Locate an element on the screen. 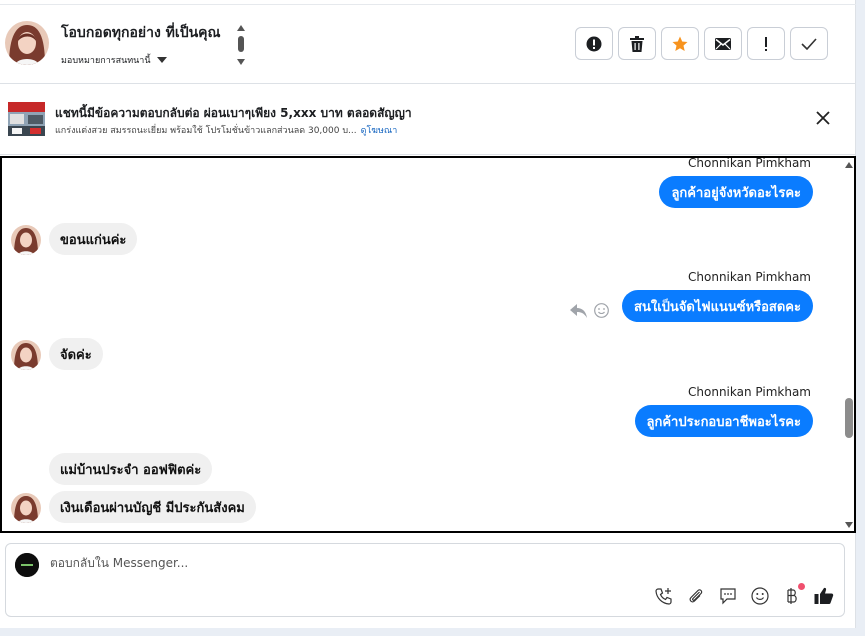  envelope-icon is located at coordinates (723, 43).